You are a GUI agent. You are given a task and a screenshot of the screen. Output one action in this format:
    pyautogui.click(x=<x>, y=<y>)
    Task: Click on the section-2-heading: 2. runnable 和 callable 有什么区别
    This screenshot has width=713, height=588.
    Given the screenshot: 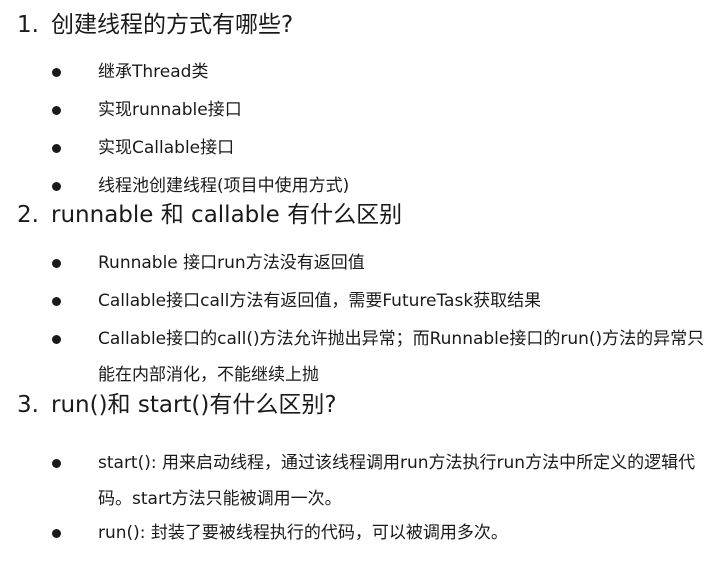 What is the action you would take?
    pyautogui.click(x=209, y=215)
    